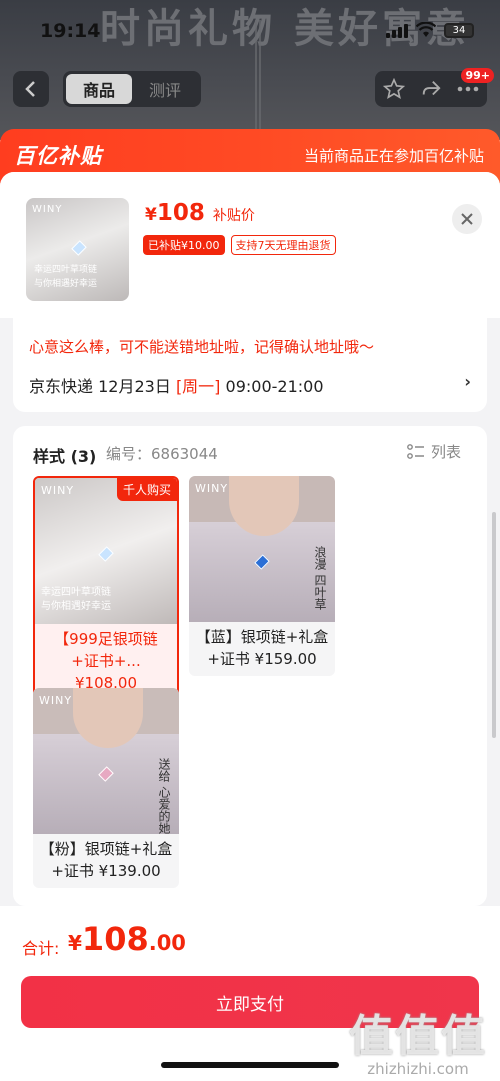 This screenshot has width=500, height=1081. I want to click on chevron-right-icon: ›, so click(467, 381).